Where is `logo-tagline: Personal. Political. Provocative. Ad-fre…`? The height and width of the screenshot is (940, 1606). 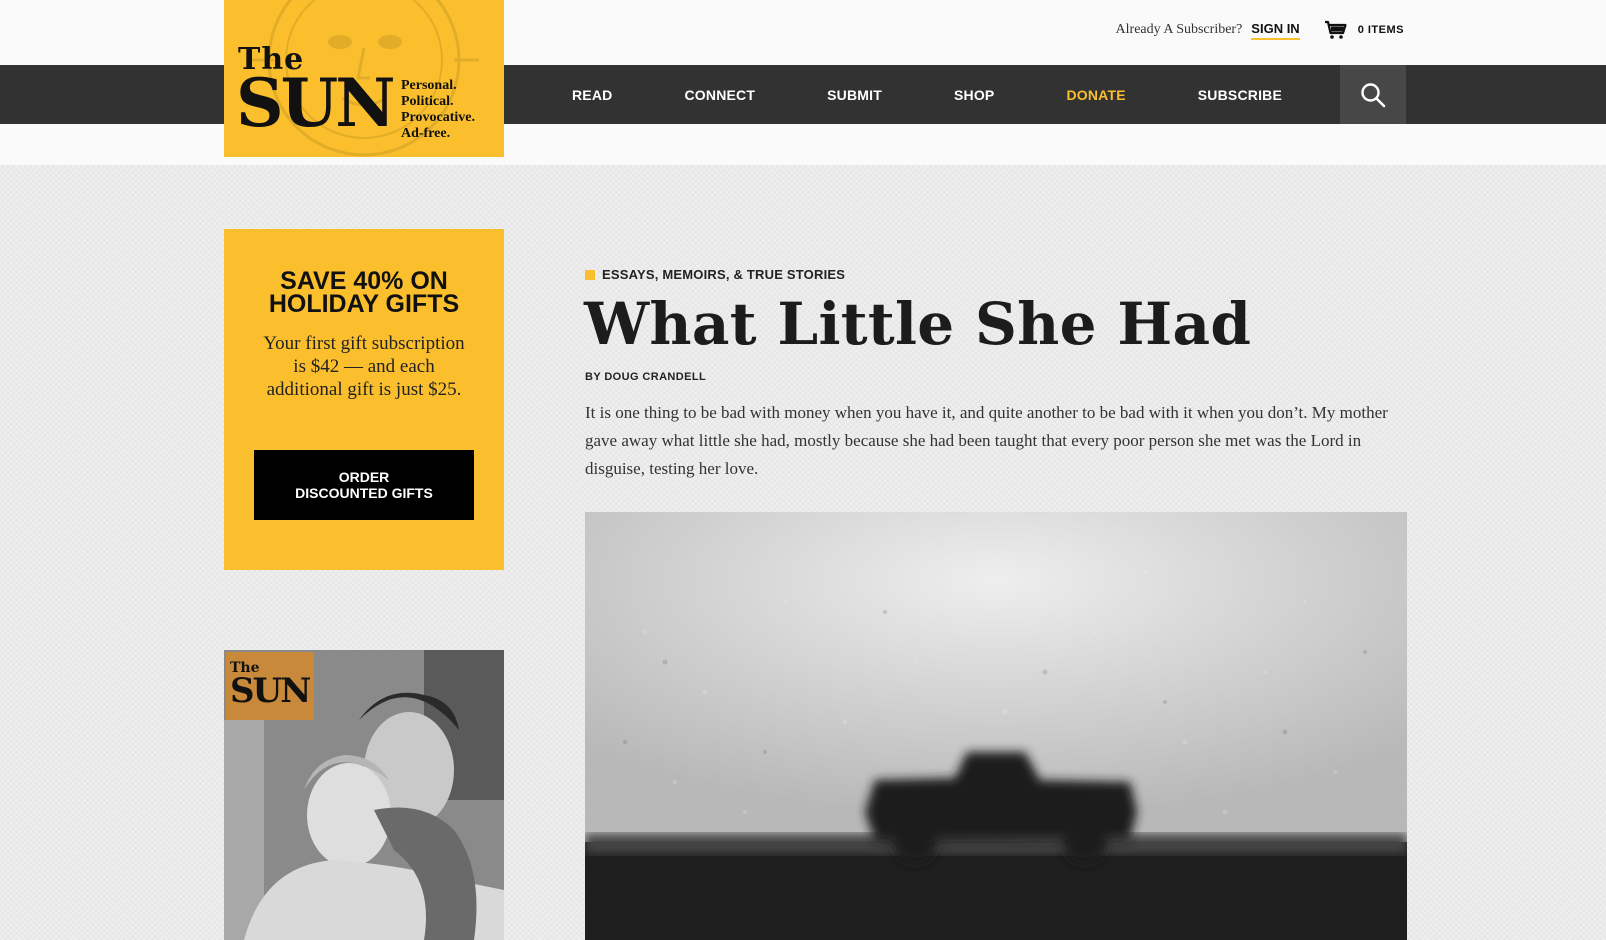
logo-tagline: Personal. Political. Provocative. Ad-fre… is located at coordinates (438, 110).